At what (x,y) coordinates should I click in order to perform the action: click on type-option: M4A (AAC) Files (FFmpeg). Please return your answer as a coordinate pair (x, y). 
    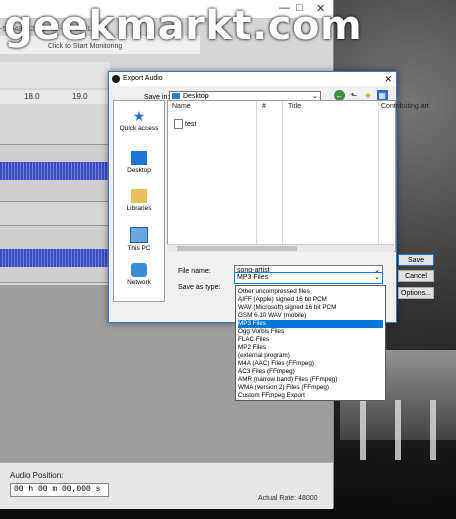
    Looking at the image, I should click on (310, 364).